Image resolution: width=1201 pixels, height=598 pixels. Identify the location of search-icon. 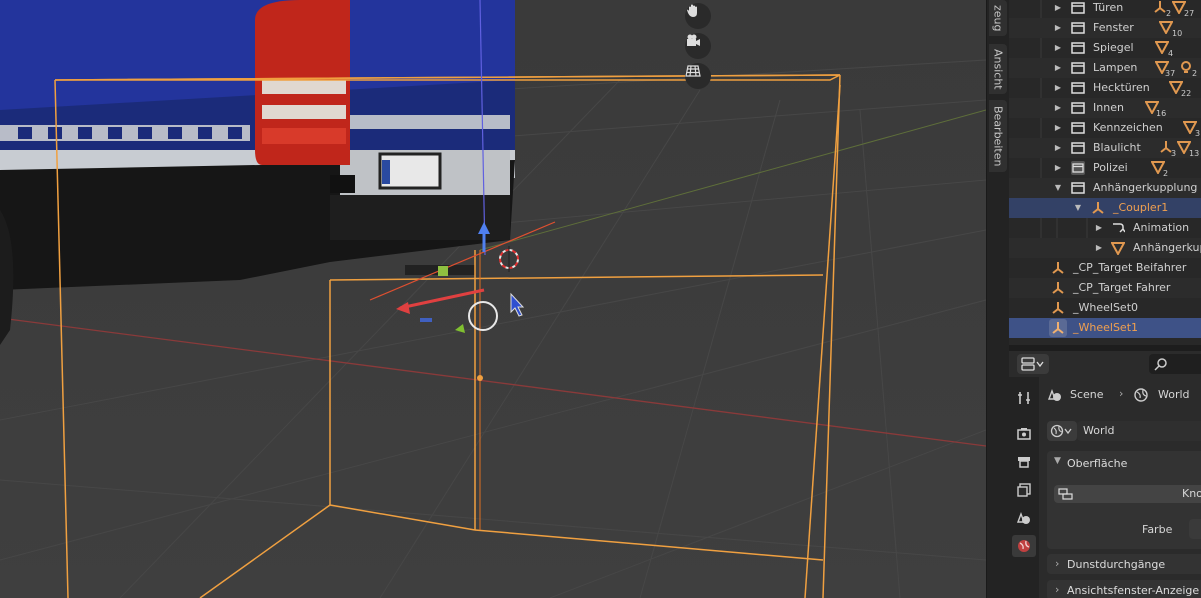
(1160, 364).